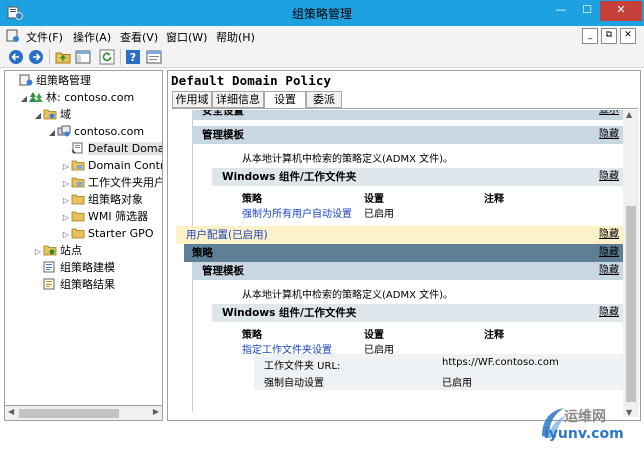 Image resolution: width=644 pixels, height=449 pixels. I want to click on tree-item-domains: ◢ 域, so click(52, 114).